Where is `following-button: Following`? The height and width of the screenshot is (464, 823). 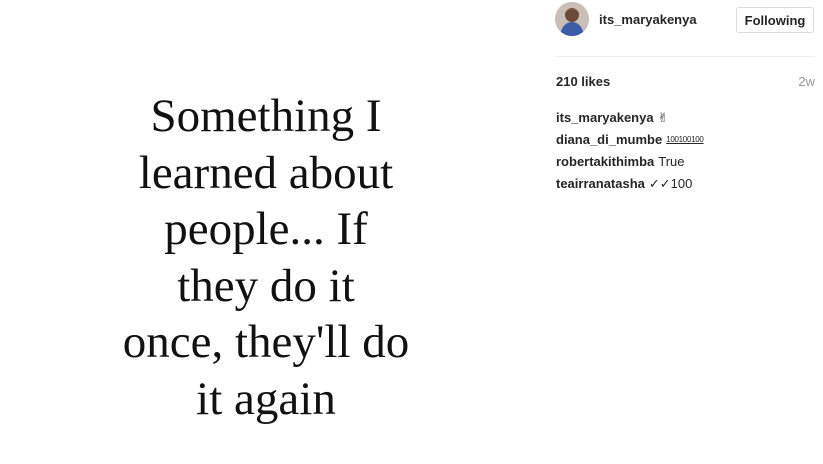
following-button: Following is located at coordinates (775, 20).